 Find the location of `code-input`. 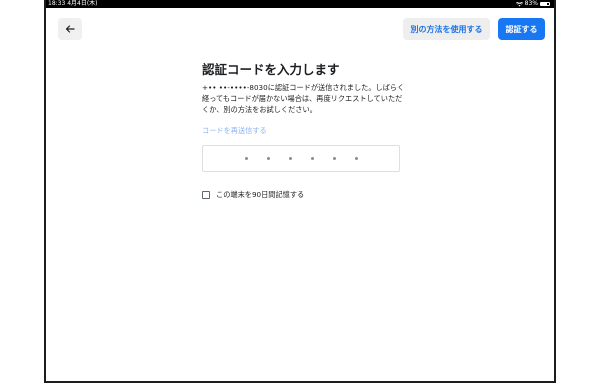

code-input is located at coordinates (301, 158).